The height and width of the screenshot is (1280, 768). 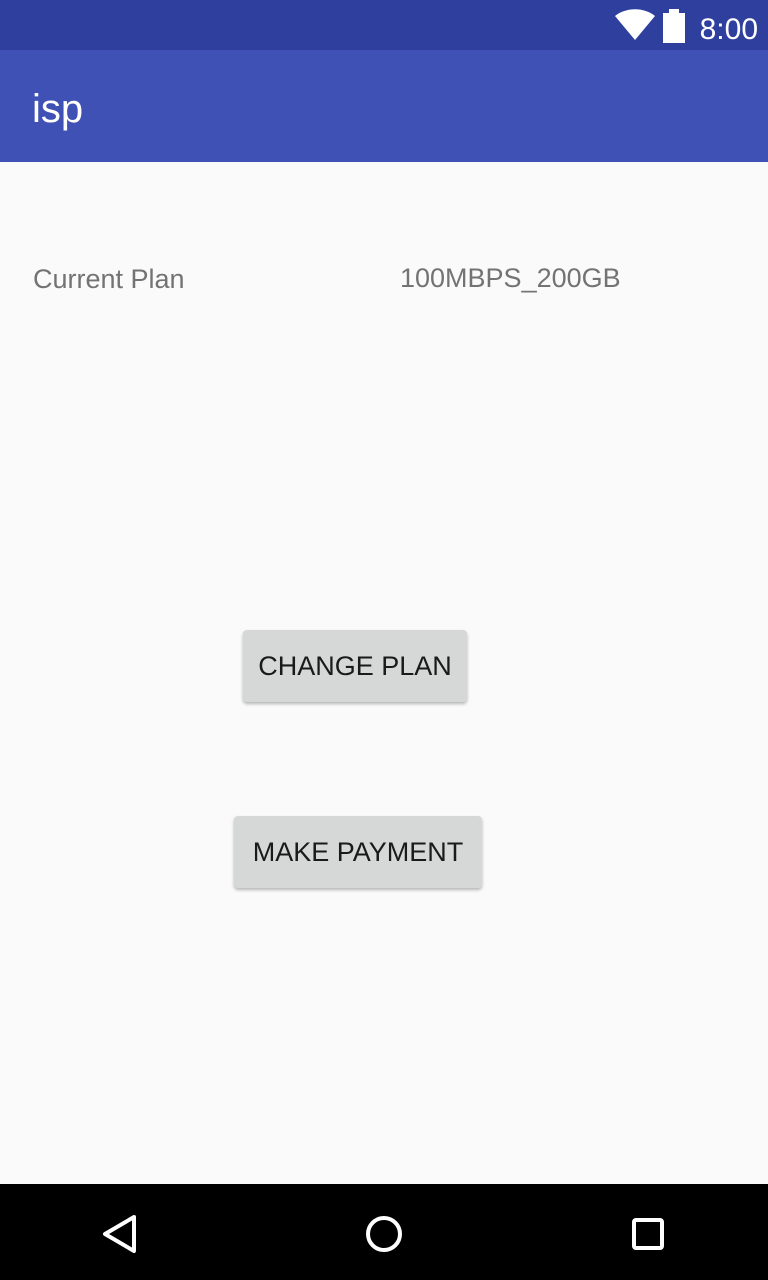 I want to click on home-icon, so click(x=384, y=1234).